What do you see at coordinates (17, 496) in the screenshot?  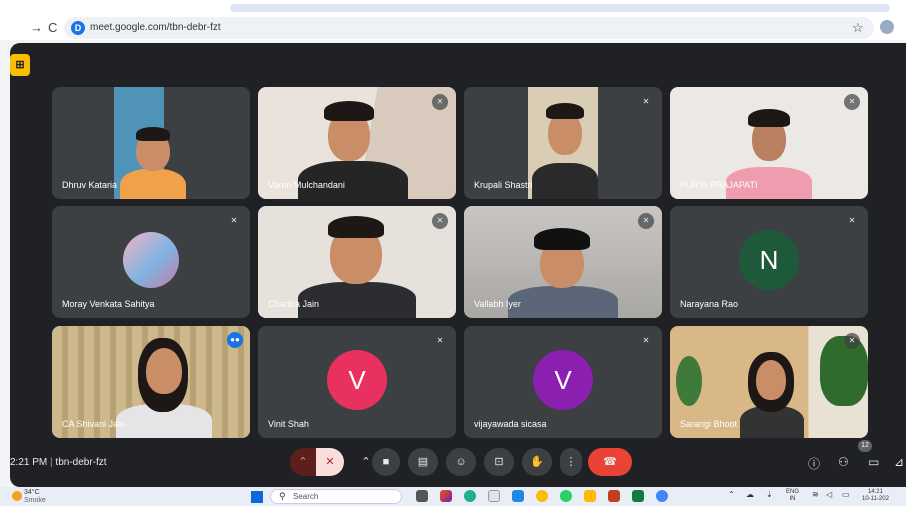 I see `weather-icon` at bounding box center [17, 496].